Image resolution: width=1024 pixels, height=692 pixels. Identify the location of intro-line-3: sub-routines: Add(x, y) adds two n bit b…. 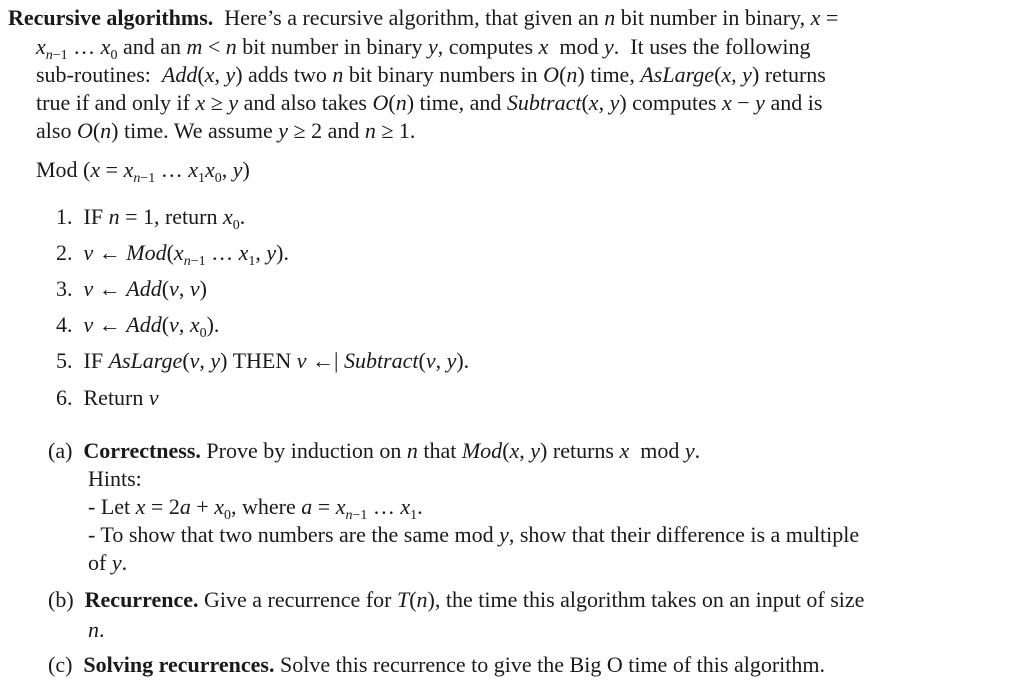
(431, 74).